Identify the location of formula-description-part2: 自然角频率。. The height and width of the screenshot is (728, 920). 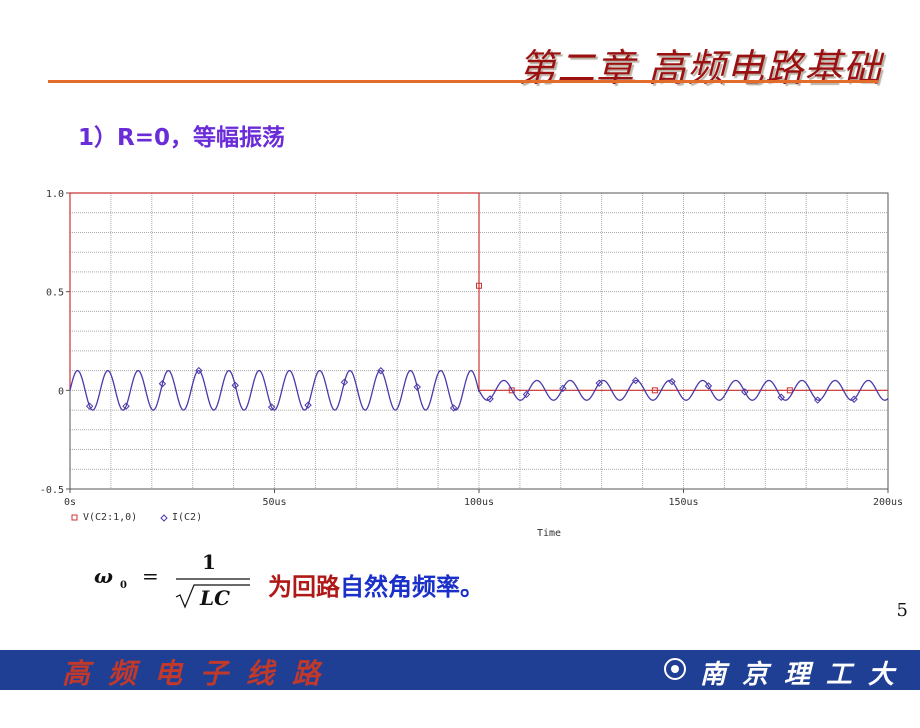
(412, 587).